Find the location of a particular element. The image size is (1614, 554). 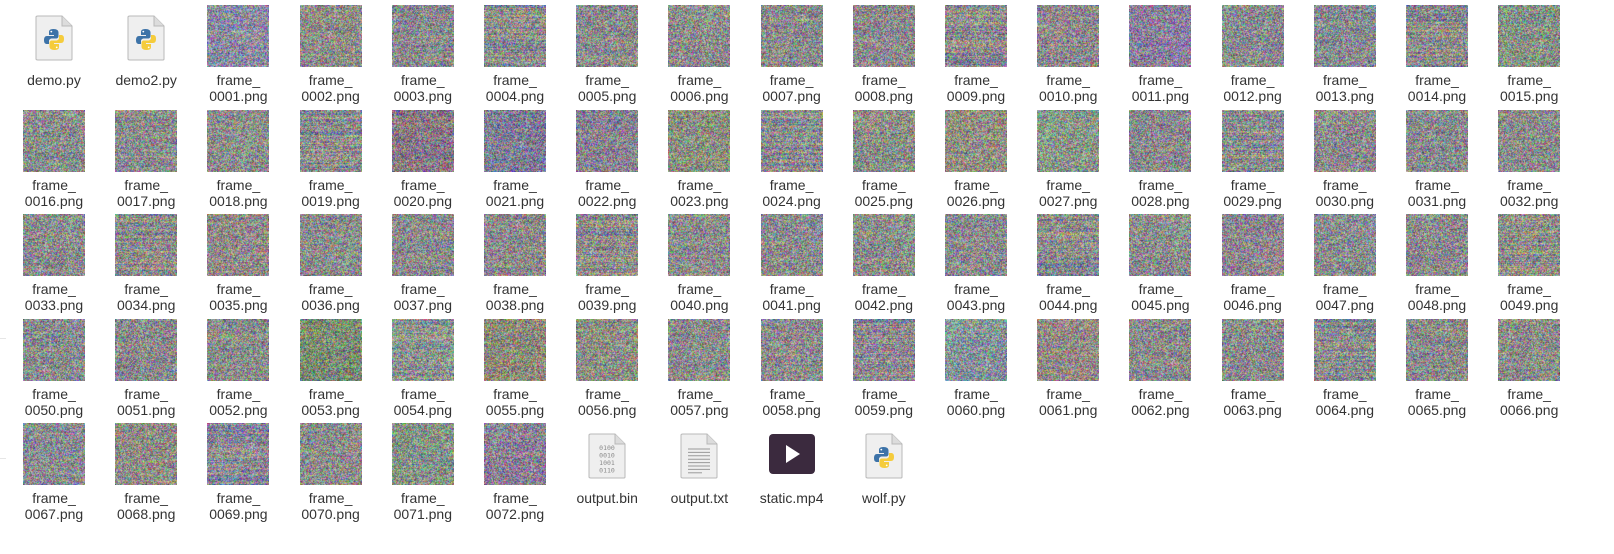

file-name: frame_ 0072.png is located at coordinates (515, 506).